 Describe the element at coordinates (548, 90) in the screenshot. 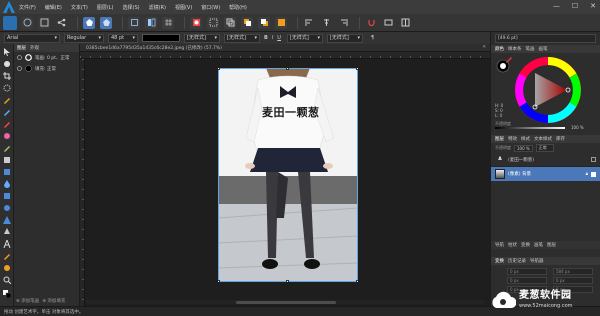

I see `color-wheel` at that location.